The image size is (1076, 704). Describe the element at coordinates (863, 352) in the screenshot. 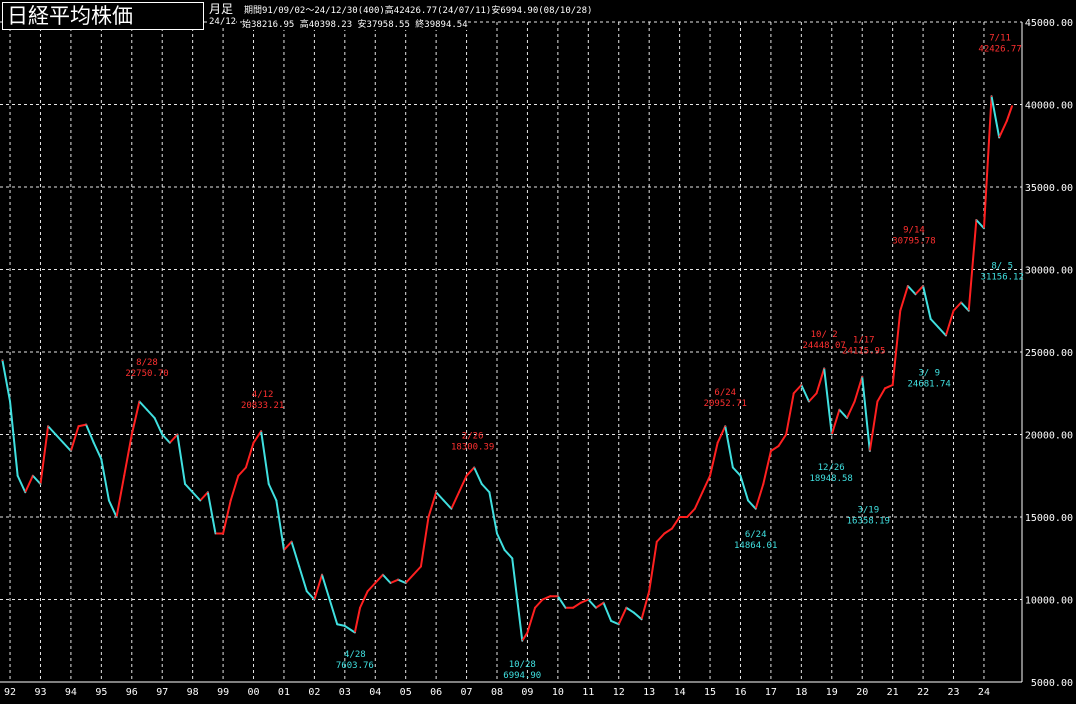

I see `annotation-value: 24115.95` at that location.